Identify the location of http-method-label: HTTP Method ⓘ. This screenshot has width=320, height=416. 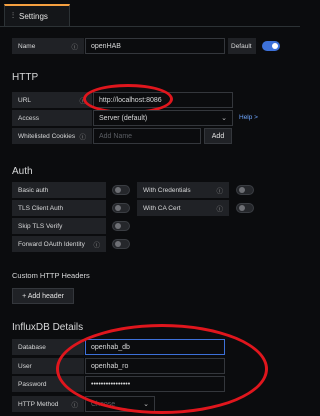
(48, 404).